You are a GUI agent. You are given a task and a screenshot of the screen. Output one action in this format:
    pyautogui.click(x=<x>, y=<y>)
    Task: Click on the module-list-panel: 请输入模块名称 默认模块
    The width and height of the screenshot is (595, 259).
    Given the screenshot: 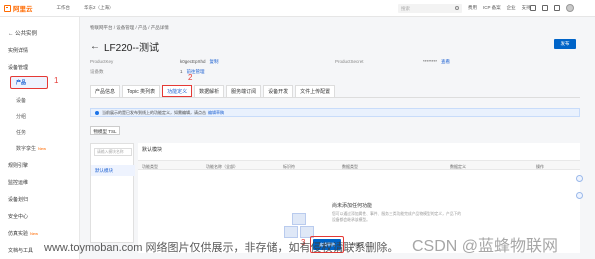 What is the action you would take?
    pyautogui.click(x=112, y=193)
    